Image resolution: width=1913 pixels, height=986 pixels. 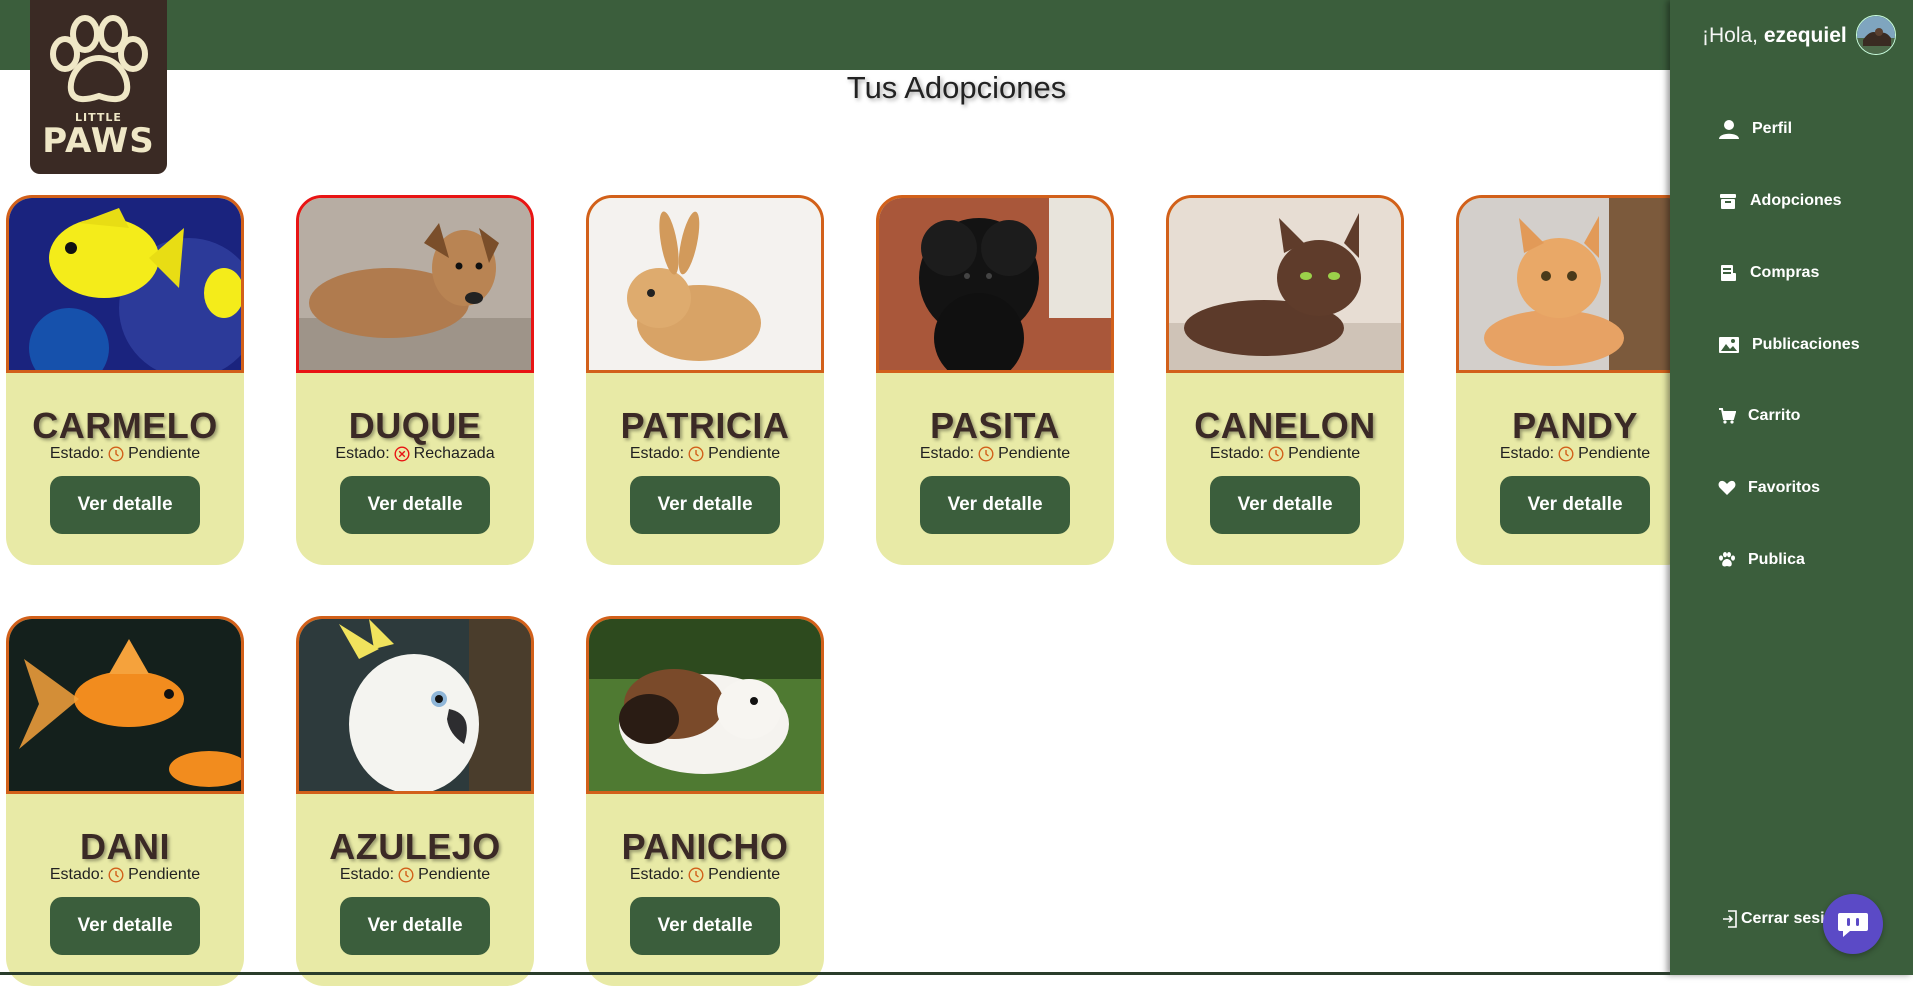 What do you see at coordinates (1727, 416) in the screenshot?
I see `cart-icon` at bounding box center [1727, 416].